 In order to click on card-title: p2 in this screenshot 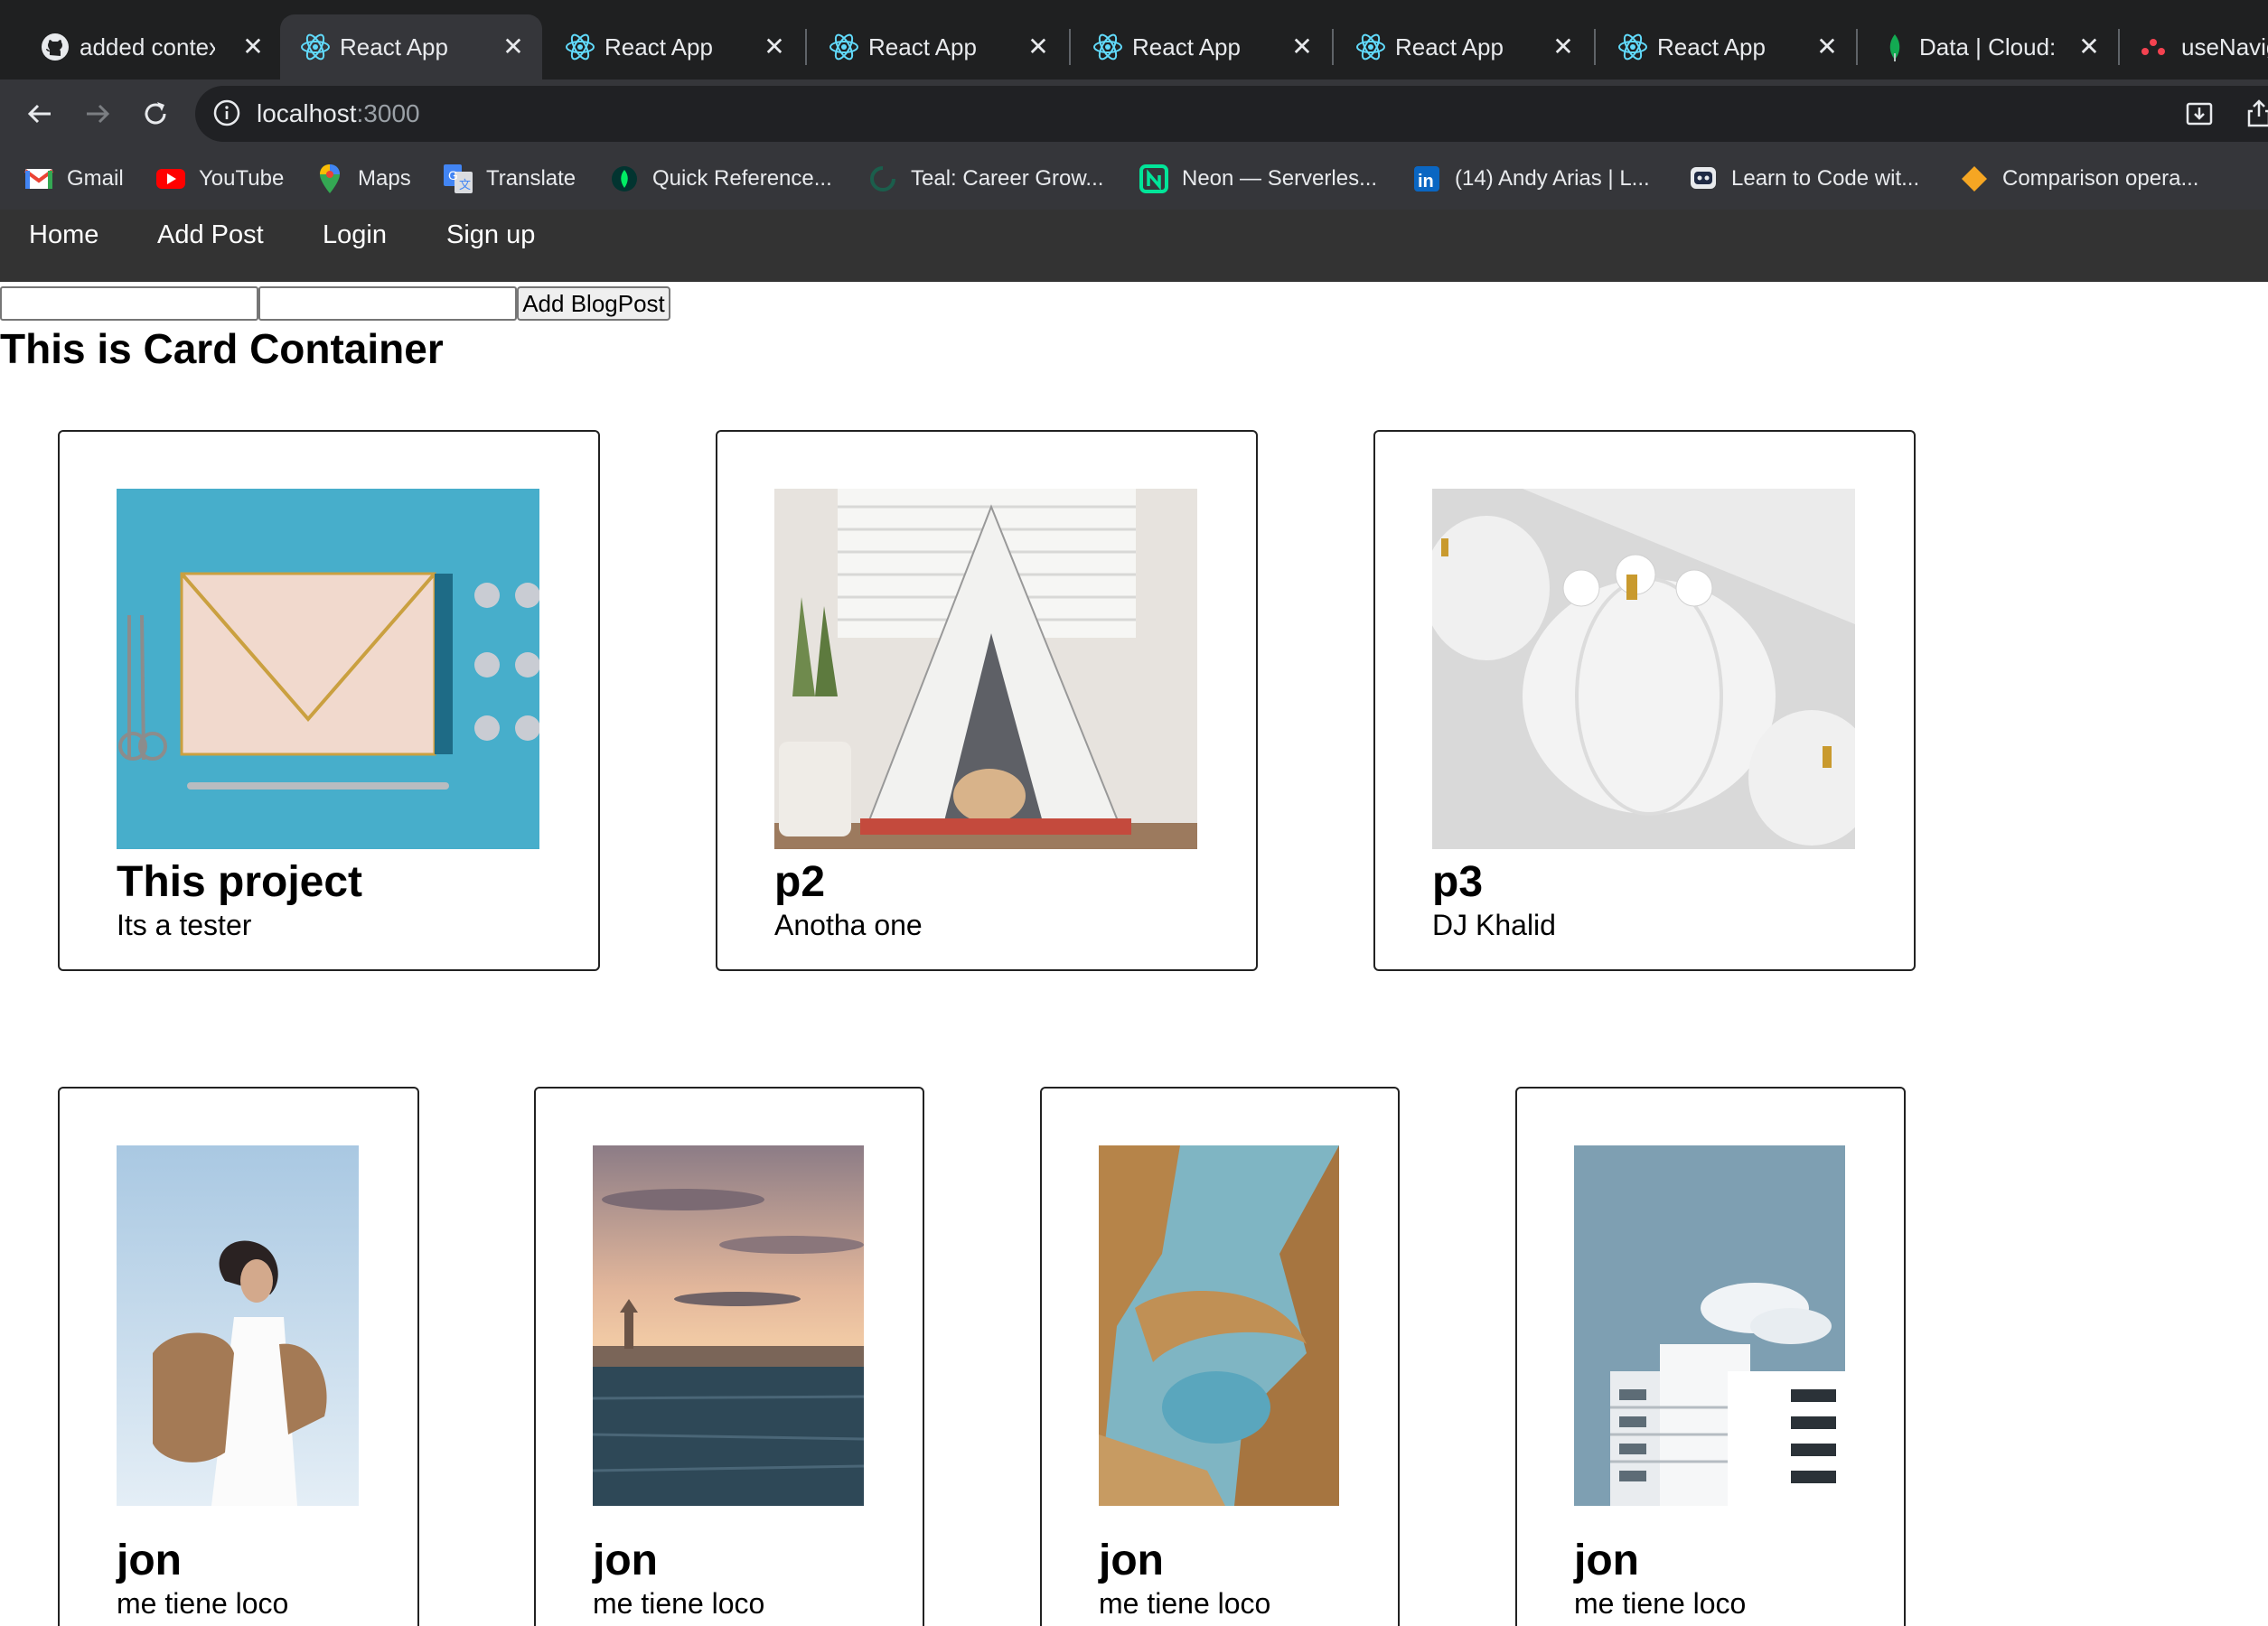, I will do `click(800, 882)`.